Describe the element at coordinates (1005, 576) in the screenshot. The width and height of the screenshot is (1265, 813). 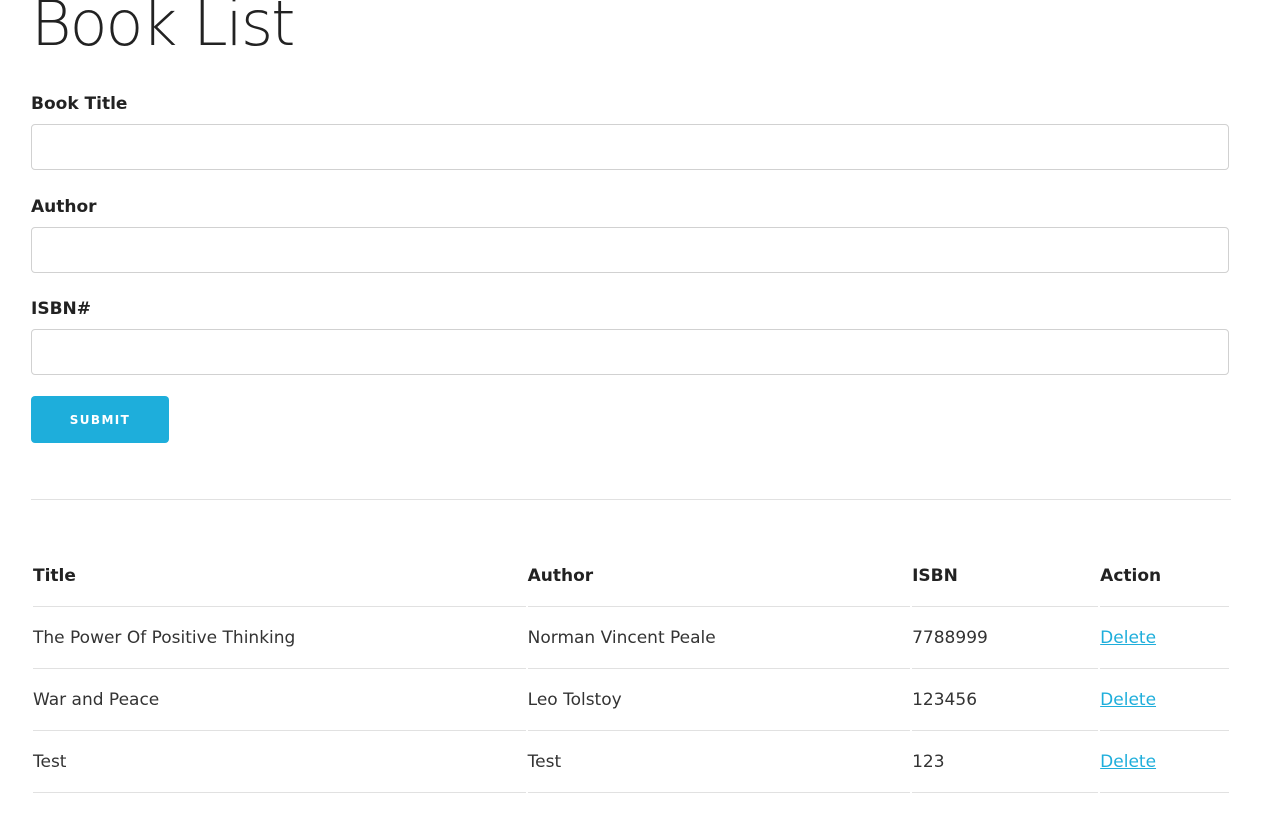
I see `column-header-isbn: ISBN` at that location.